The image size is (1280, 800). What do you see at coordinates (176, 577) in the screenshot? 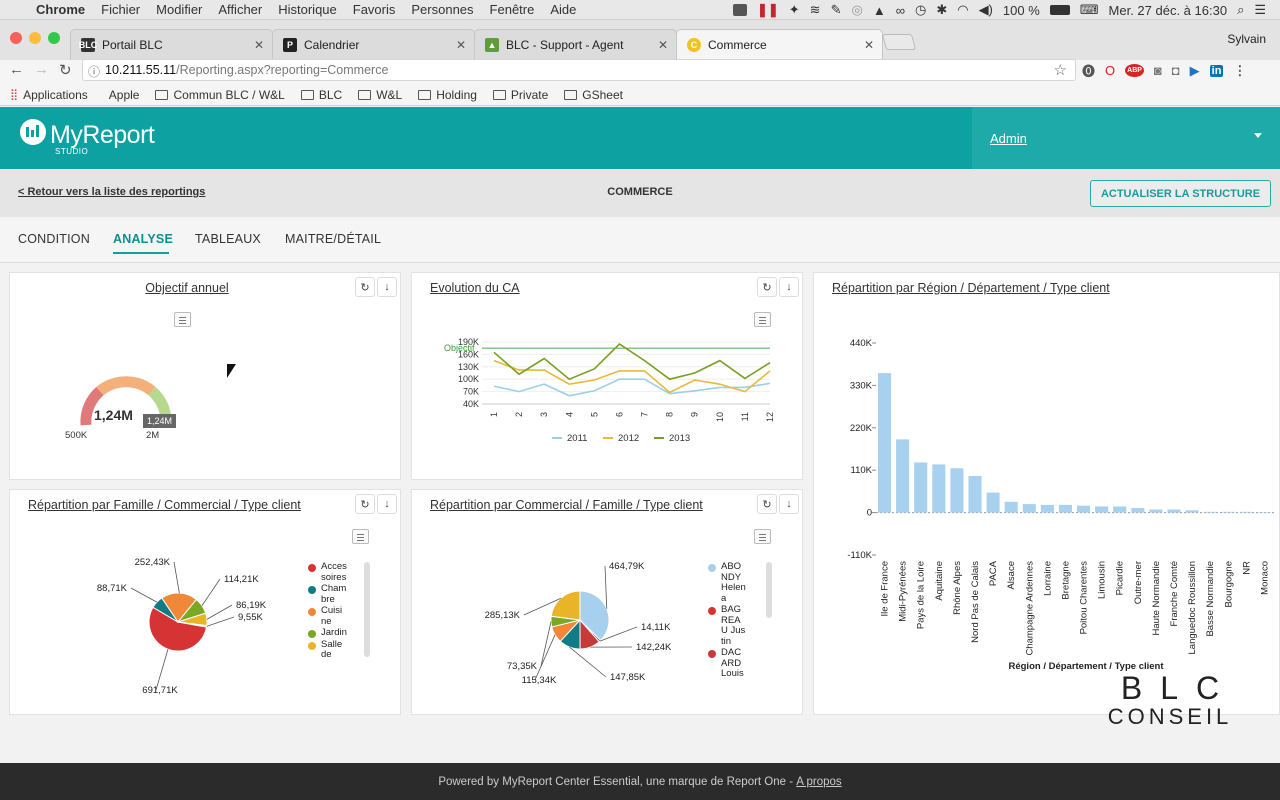
I see `label-connector` at bounding box center [176, 577].